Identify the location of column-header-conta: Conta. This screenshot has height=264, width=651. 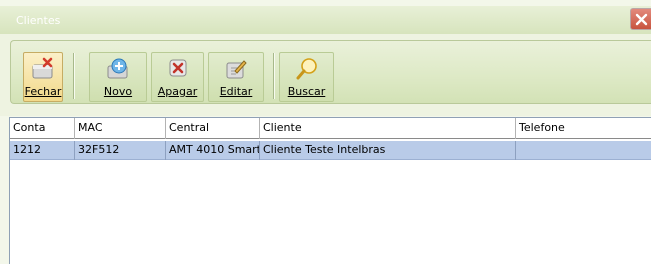
(42, 128).